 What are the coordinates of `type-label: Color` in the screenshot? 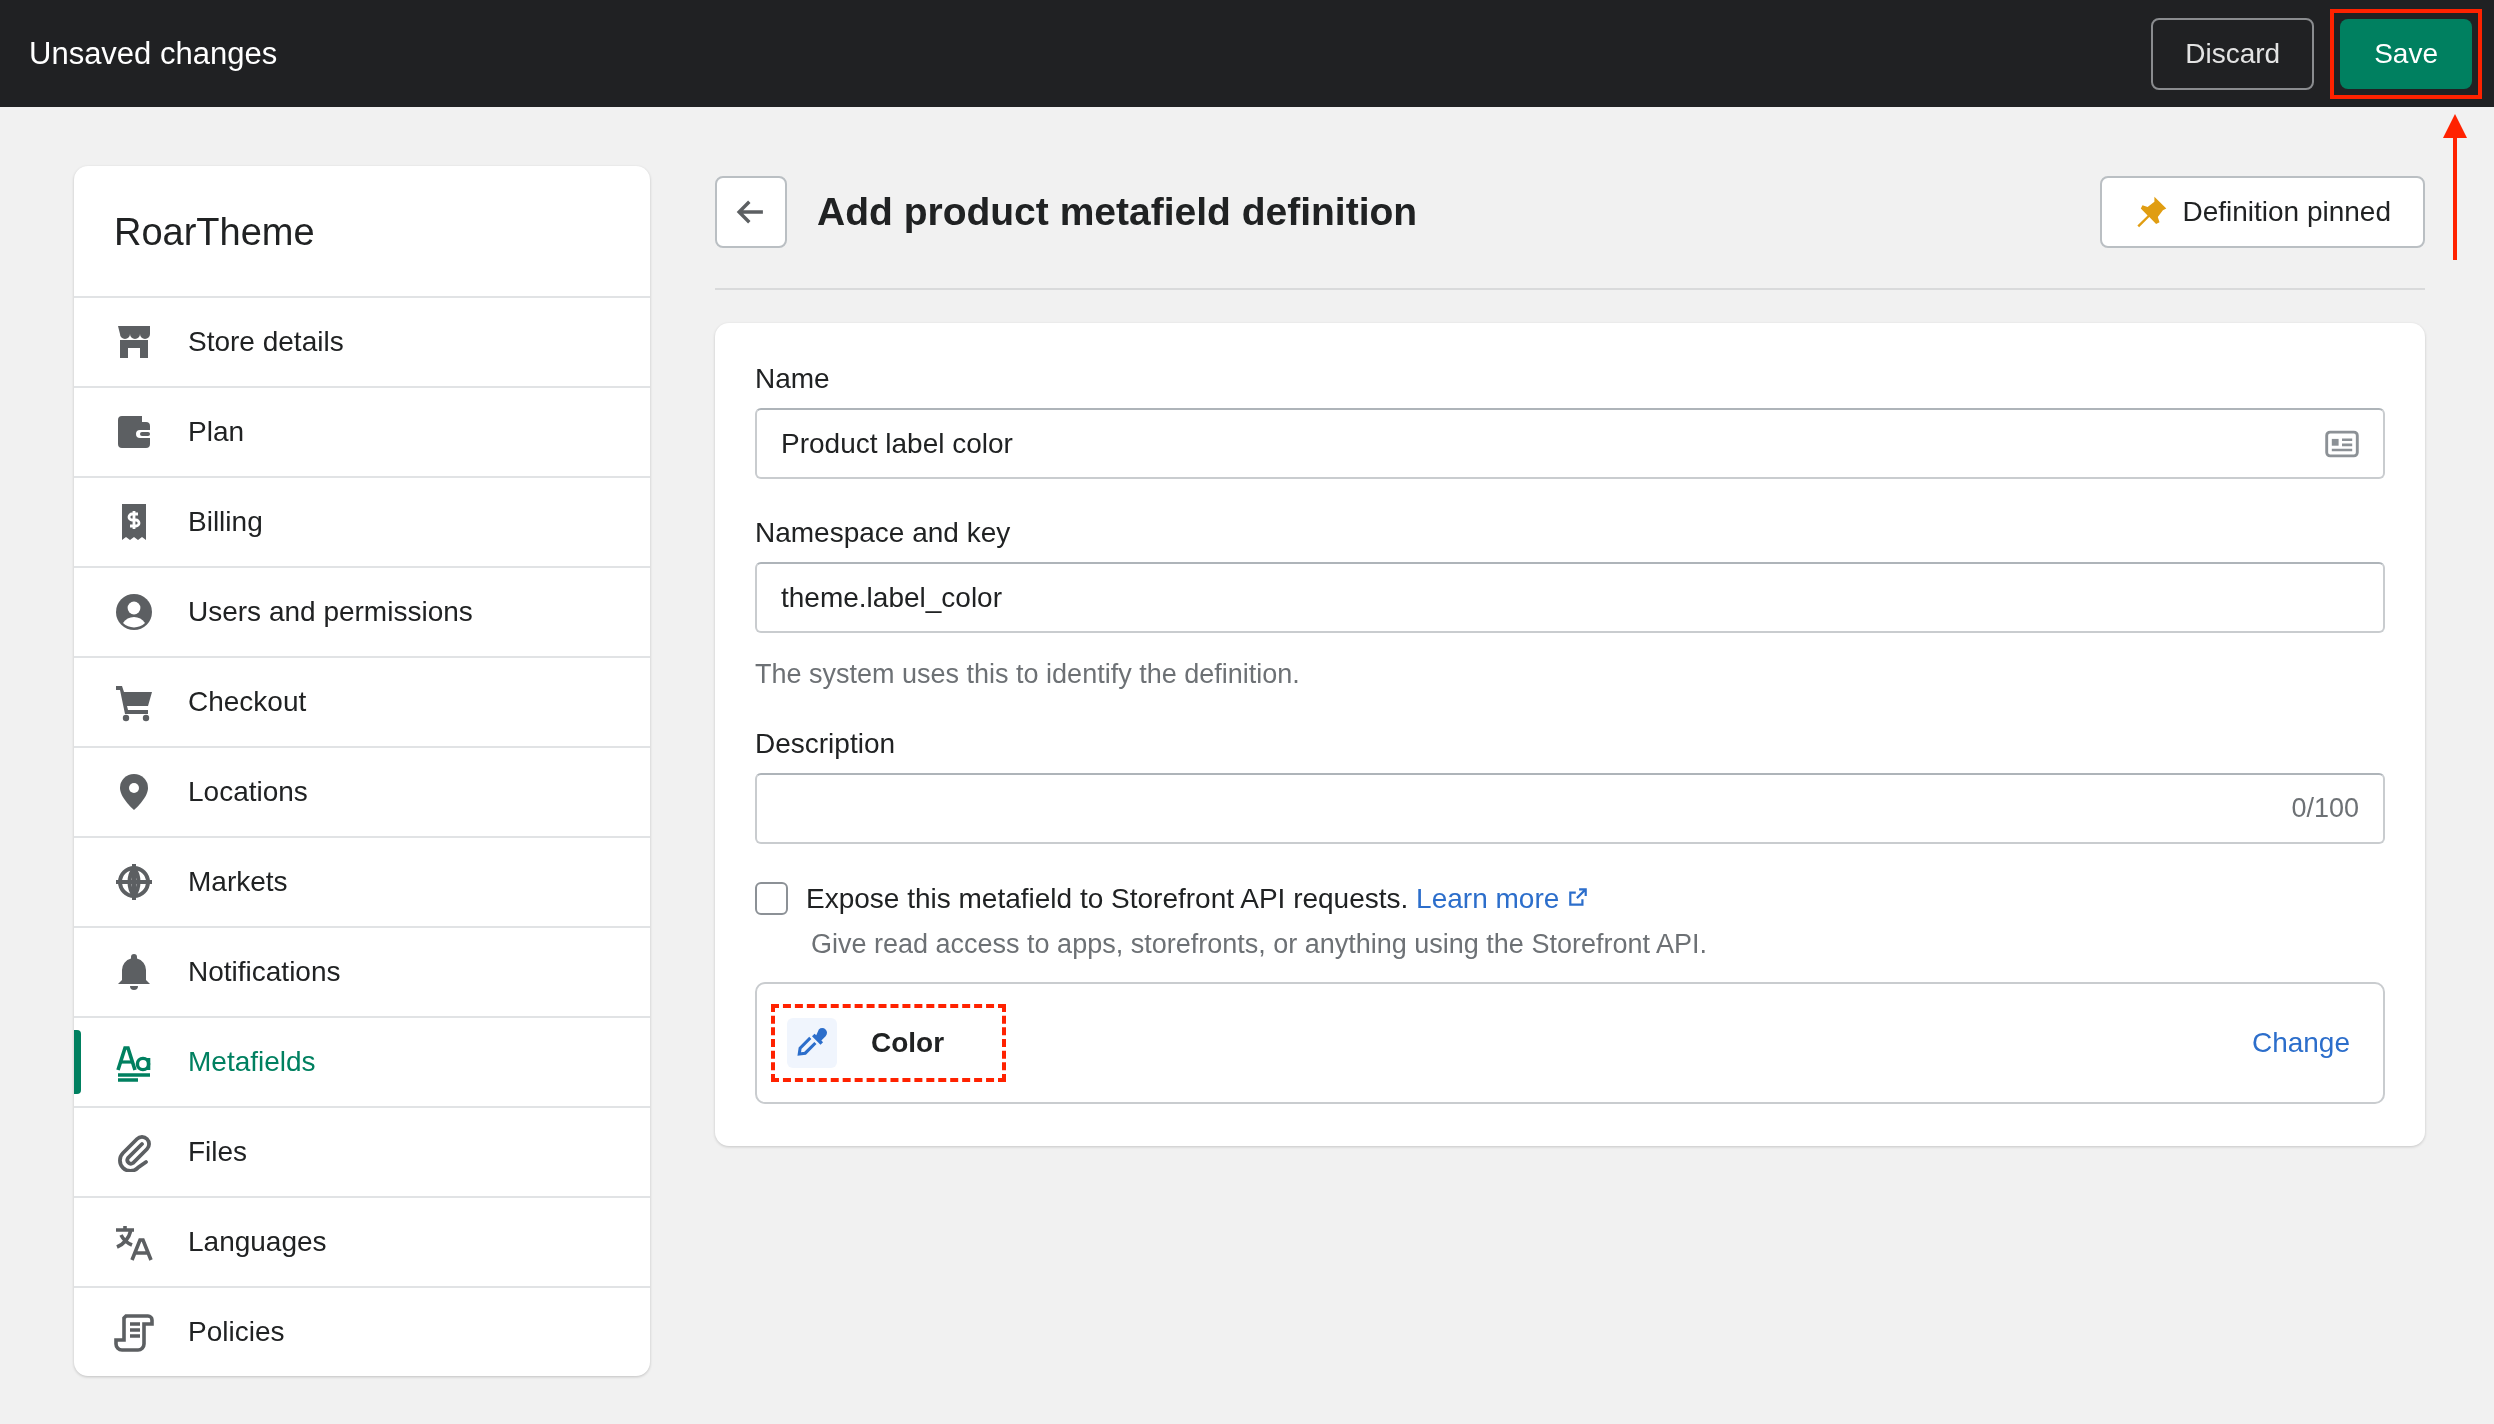 It's located at (908, 1043).